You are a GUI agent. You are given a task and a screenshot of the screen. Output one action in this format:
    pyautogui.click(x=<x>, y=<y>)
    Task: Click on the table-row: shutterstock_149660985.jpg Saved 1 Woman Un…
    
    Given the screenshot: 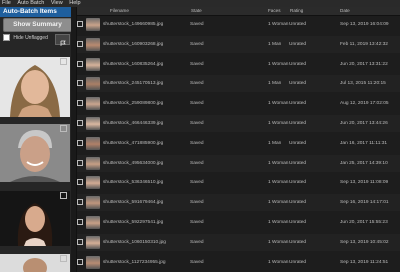 What is the action you would take?
    pyautogui.click(x=238, y=24)
    